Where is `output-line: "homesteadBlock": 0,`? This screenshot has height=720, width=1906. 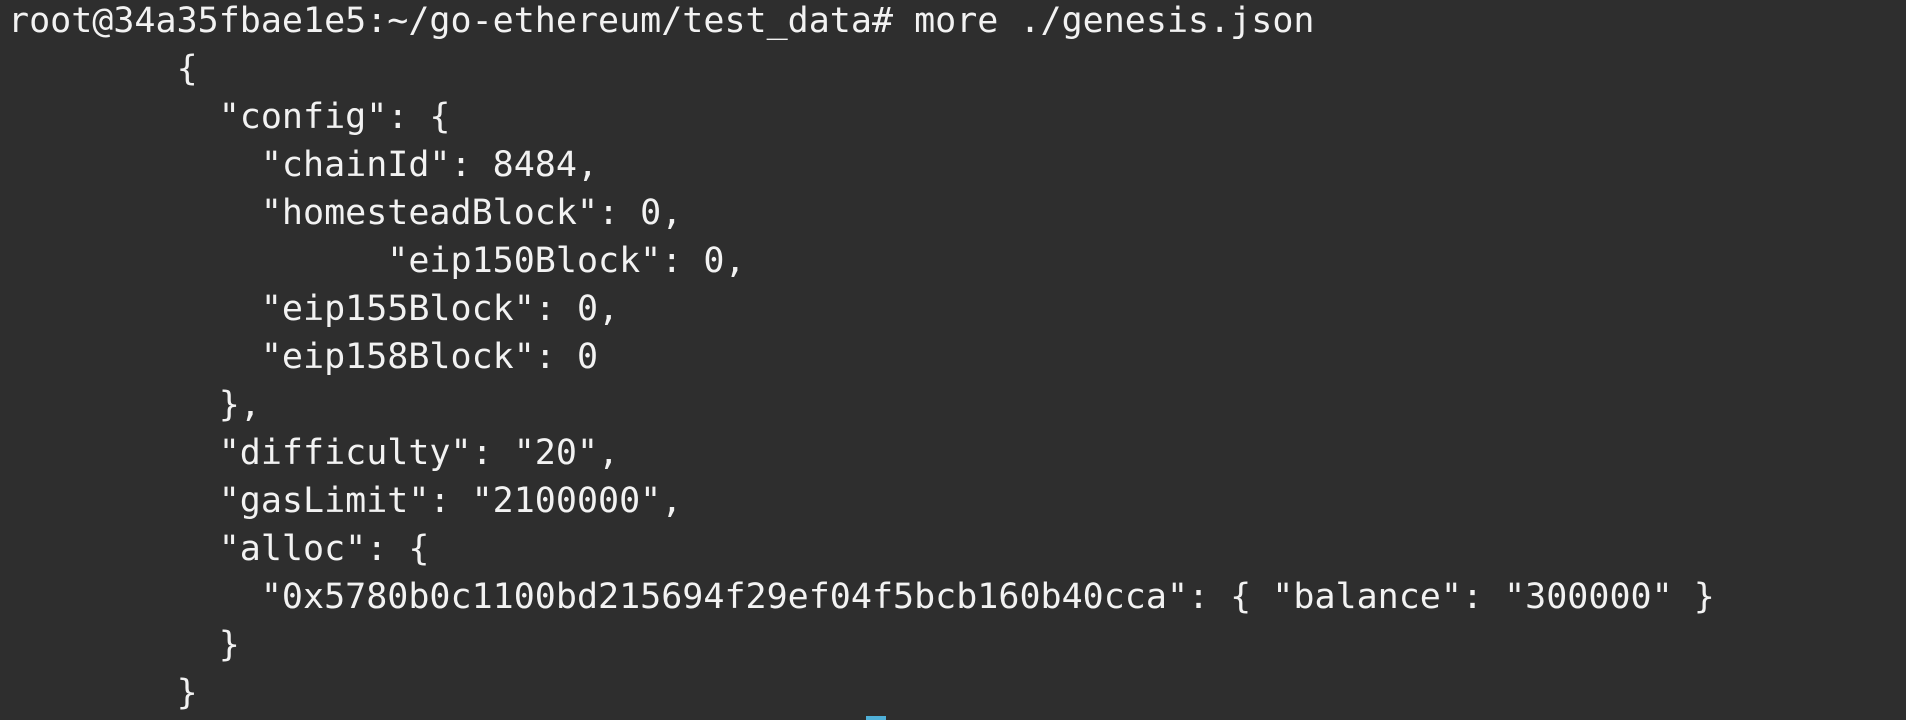
output-line: "homesteadBlock": 0, is located at coordinates (345, 213).